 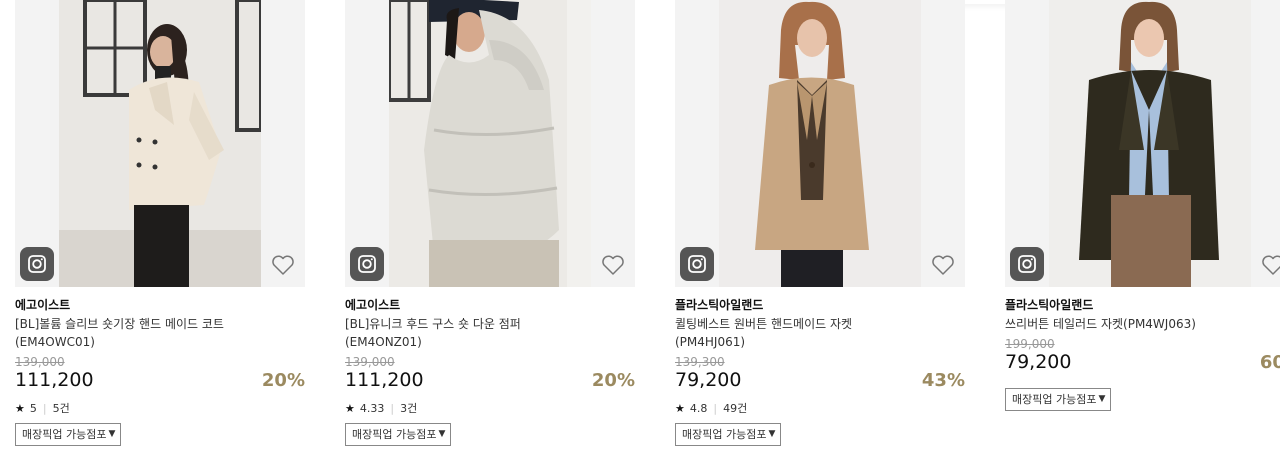 What do you see at coordinates (157, 333) in the screenshot?
I see `product-name: [BL]볼륨 슬리브 숏기장 핸드 메이드 코트 (EM4OWC01)` at bounding box center [157, 333].